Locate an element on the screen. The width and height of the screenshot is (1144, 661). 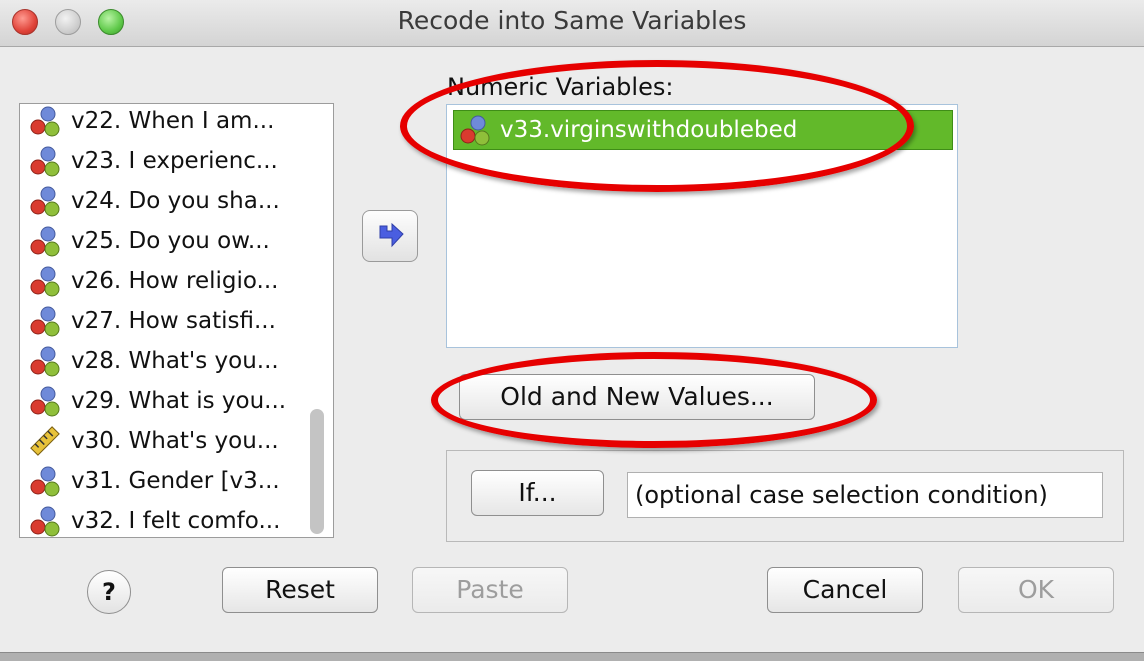
case-selection-condition-field: (optional case selection condition) is located at coordinates (865, 495).